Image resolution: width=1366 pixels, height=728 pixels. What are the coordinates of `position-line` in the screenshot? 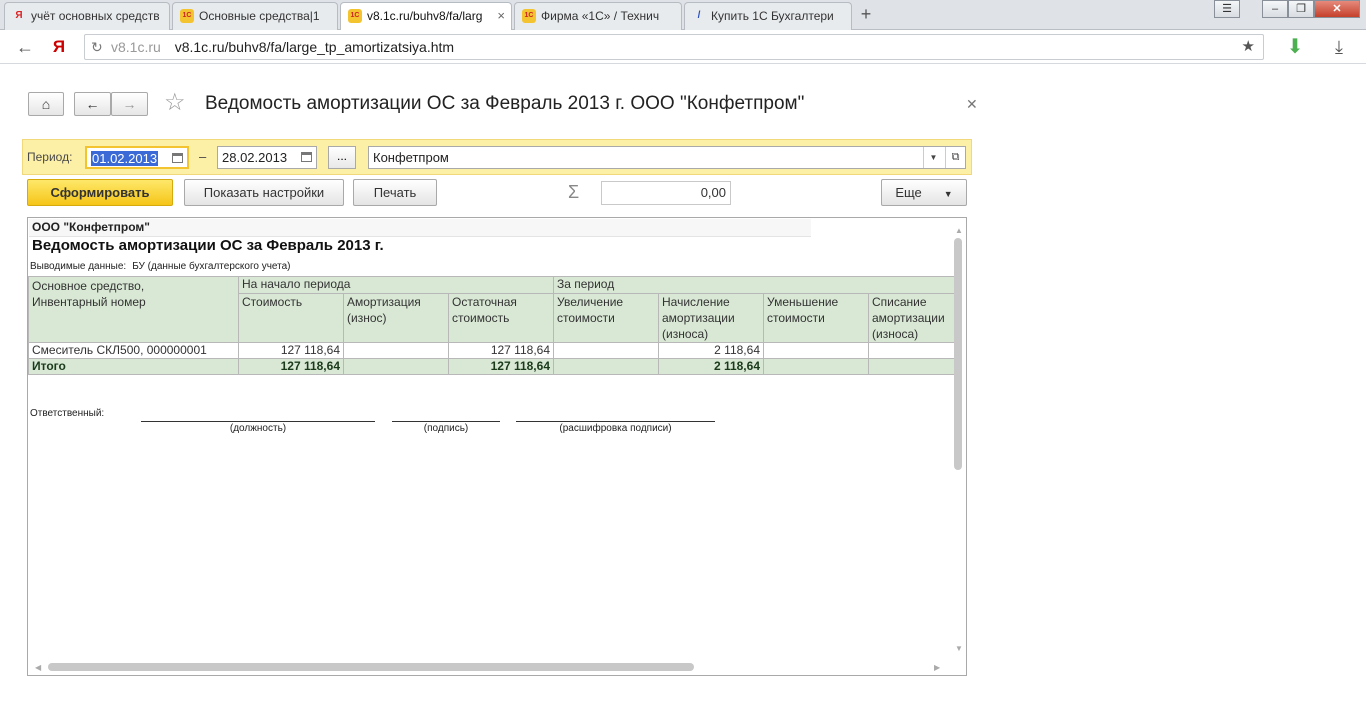 It's located at (258, 421).